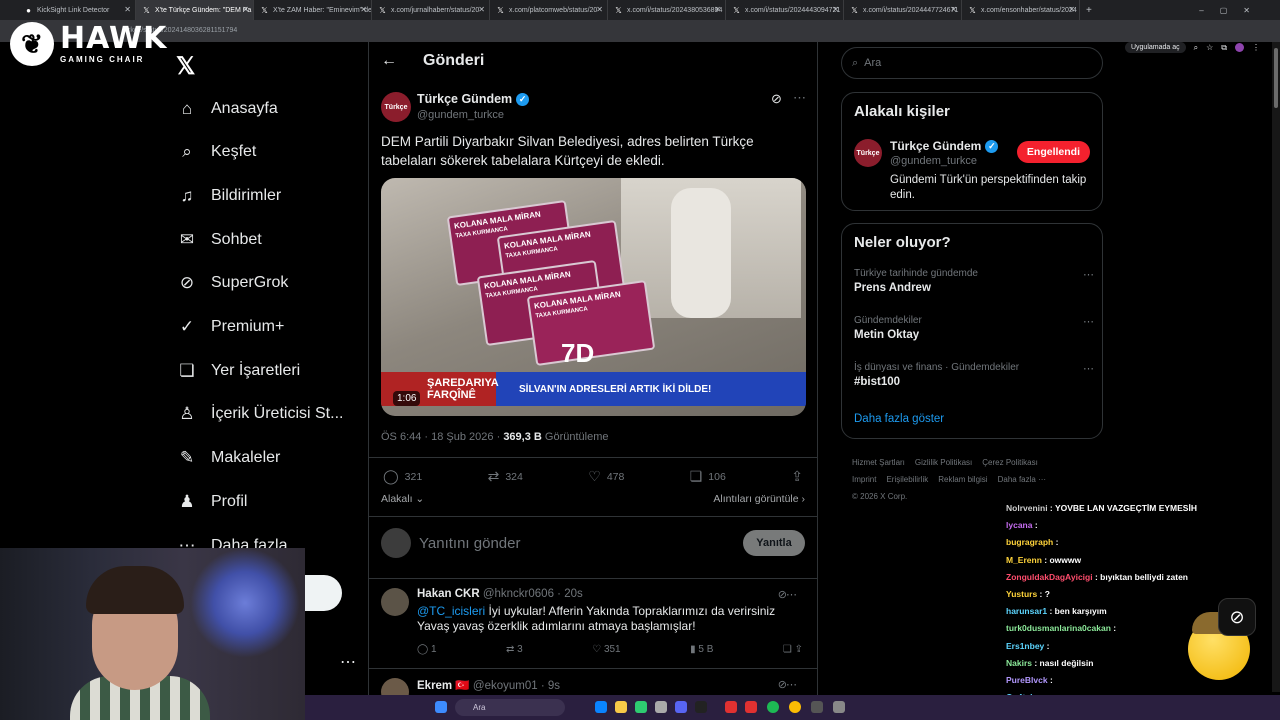 This screenshot has height=720, width=1280. Describe the element at coordinates (935, 146) in the screenshot. I see `related-name: Türkçe Gündem` at that location.